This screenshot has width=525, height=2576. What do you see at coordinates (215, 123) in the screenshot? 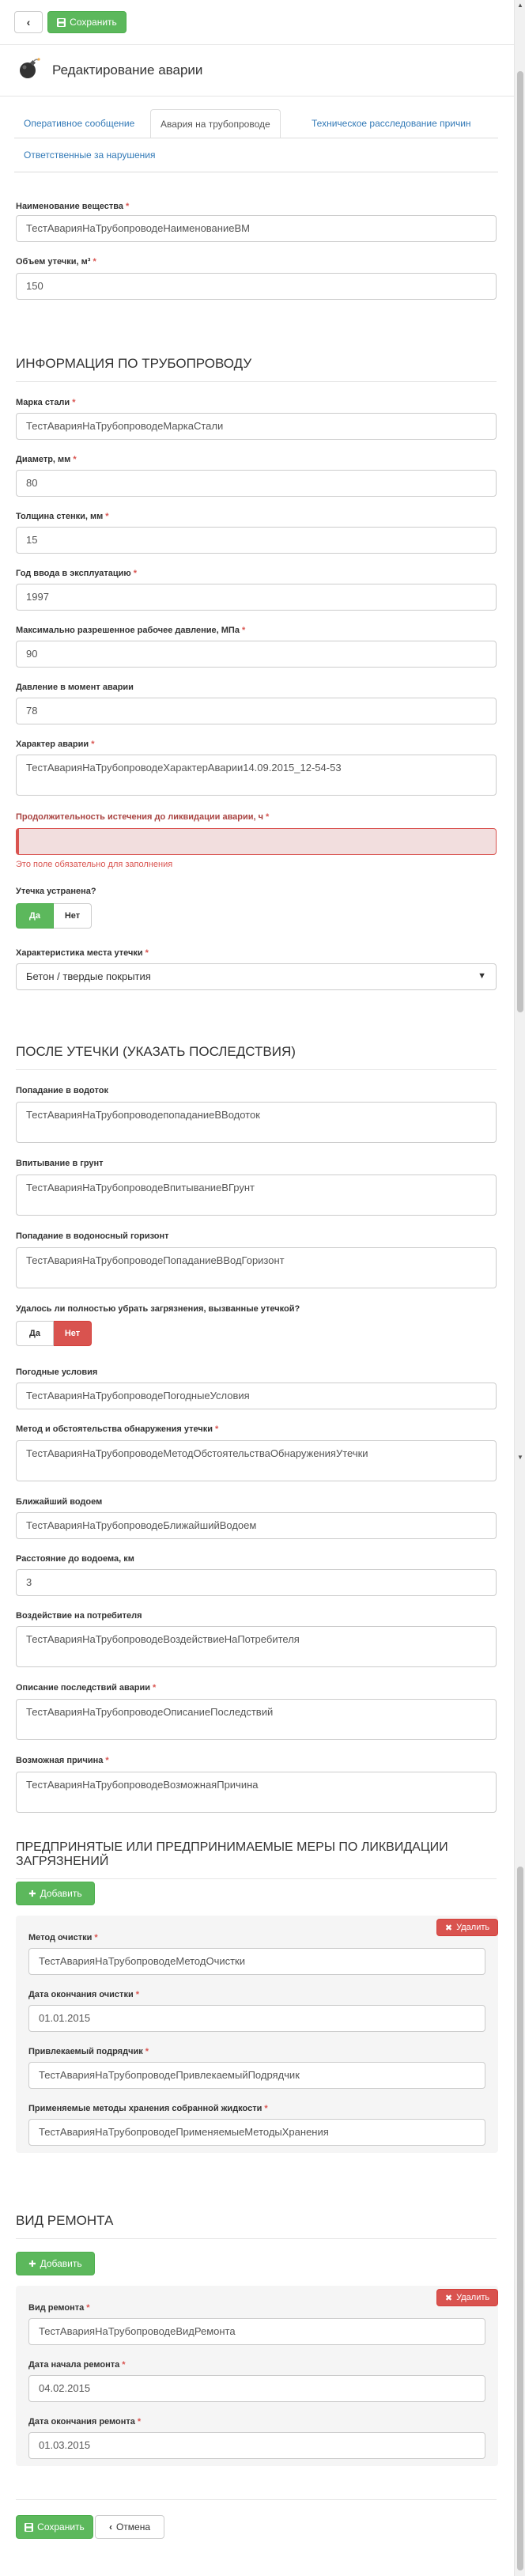
I see `tab-pipeline-accident: Авария на трубопроводе` at bounding box center [215, 123].